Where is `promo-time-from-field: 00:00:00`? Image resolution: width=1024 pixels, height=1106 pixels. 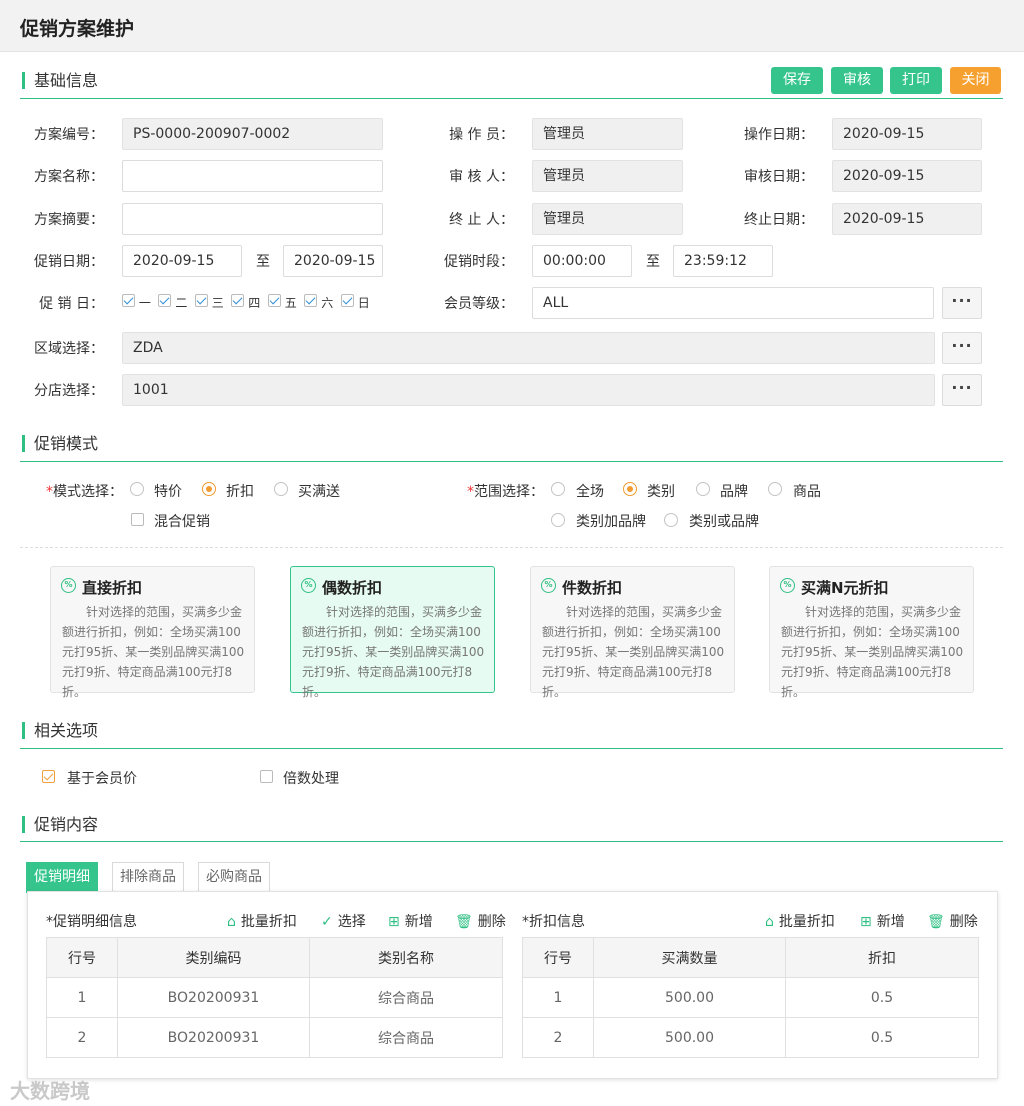 promo-time-from-field: 00:00:00 is located at coordinates (582, 261).